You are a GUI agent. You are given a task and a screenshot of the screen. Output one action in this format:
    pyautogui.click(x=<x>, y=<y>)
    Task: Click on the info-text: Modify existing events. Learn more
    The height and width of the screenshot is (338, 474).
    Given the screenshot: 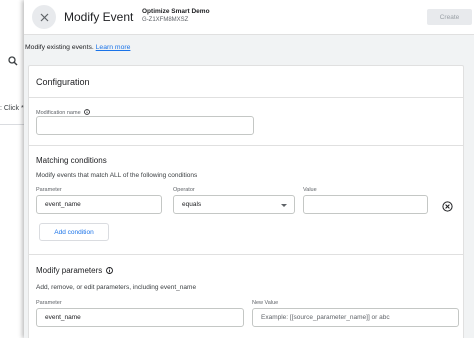 What is the action you would take?
    pyautogui.click(x=77, y=47)
    